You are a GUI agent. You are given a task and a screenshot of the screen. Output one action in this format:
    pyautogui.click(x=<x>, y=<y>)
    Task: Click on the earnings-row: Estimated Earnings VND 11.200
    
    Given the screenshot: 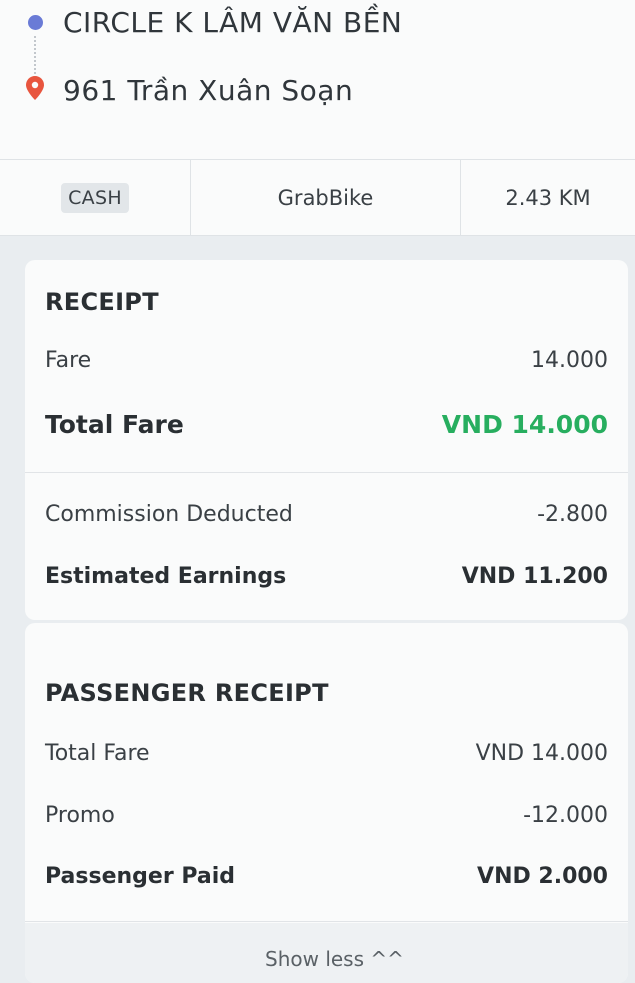 What is the action you would take?
    pyautogui.click(x=326, y=576)
    